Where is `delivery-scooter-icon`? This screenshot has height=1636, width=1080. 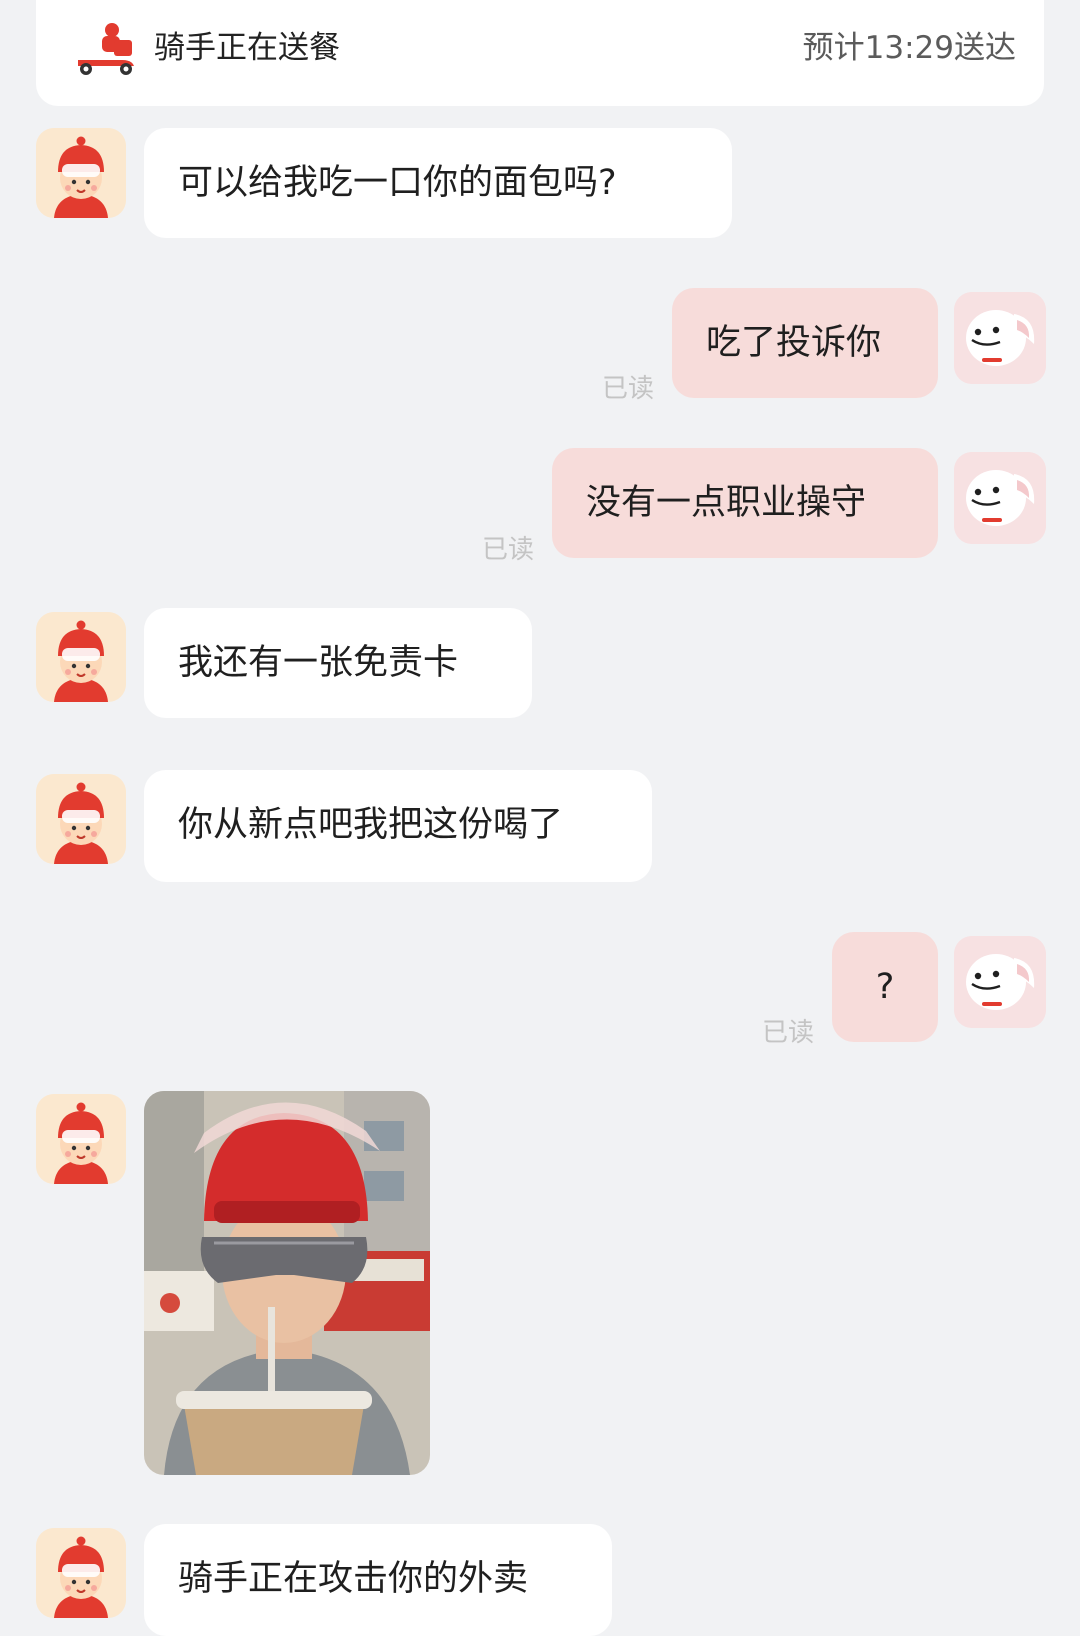
delivery-scooter-icon is located at coordinates (106, 49).